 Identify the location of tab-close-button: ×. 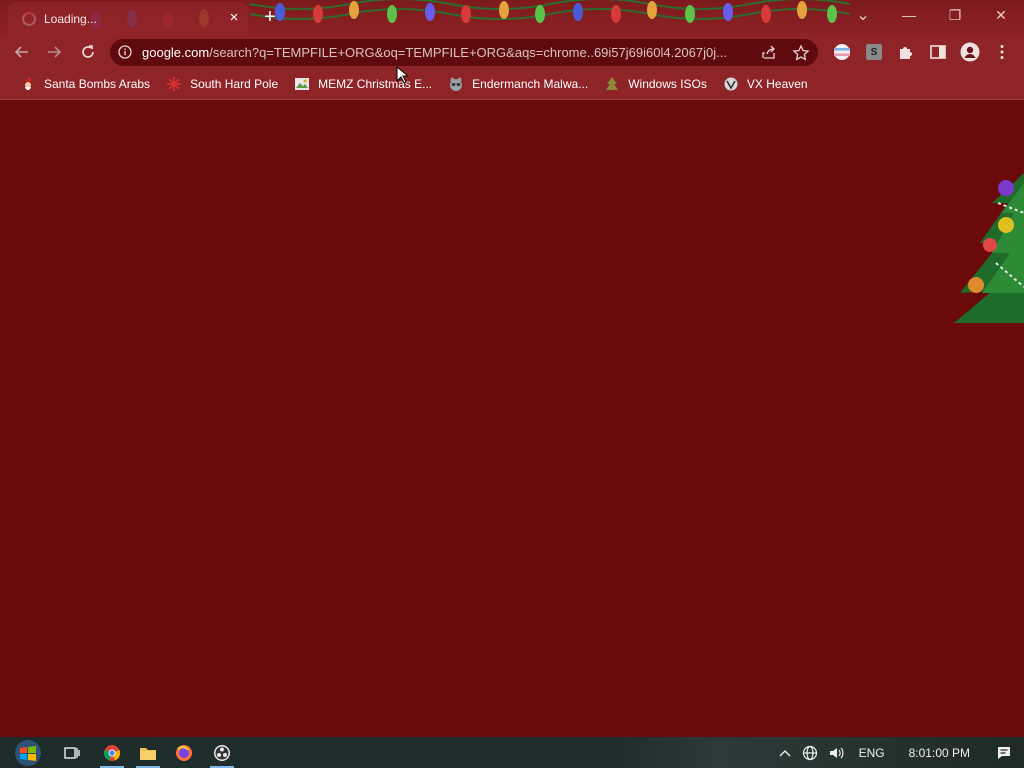
(234, 18).